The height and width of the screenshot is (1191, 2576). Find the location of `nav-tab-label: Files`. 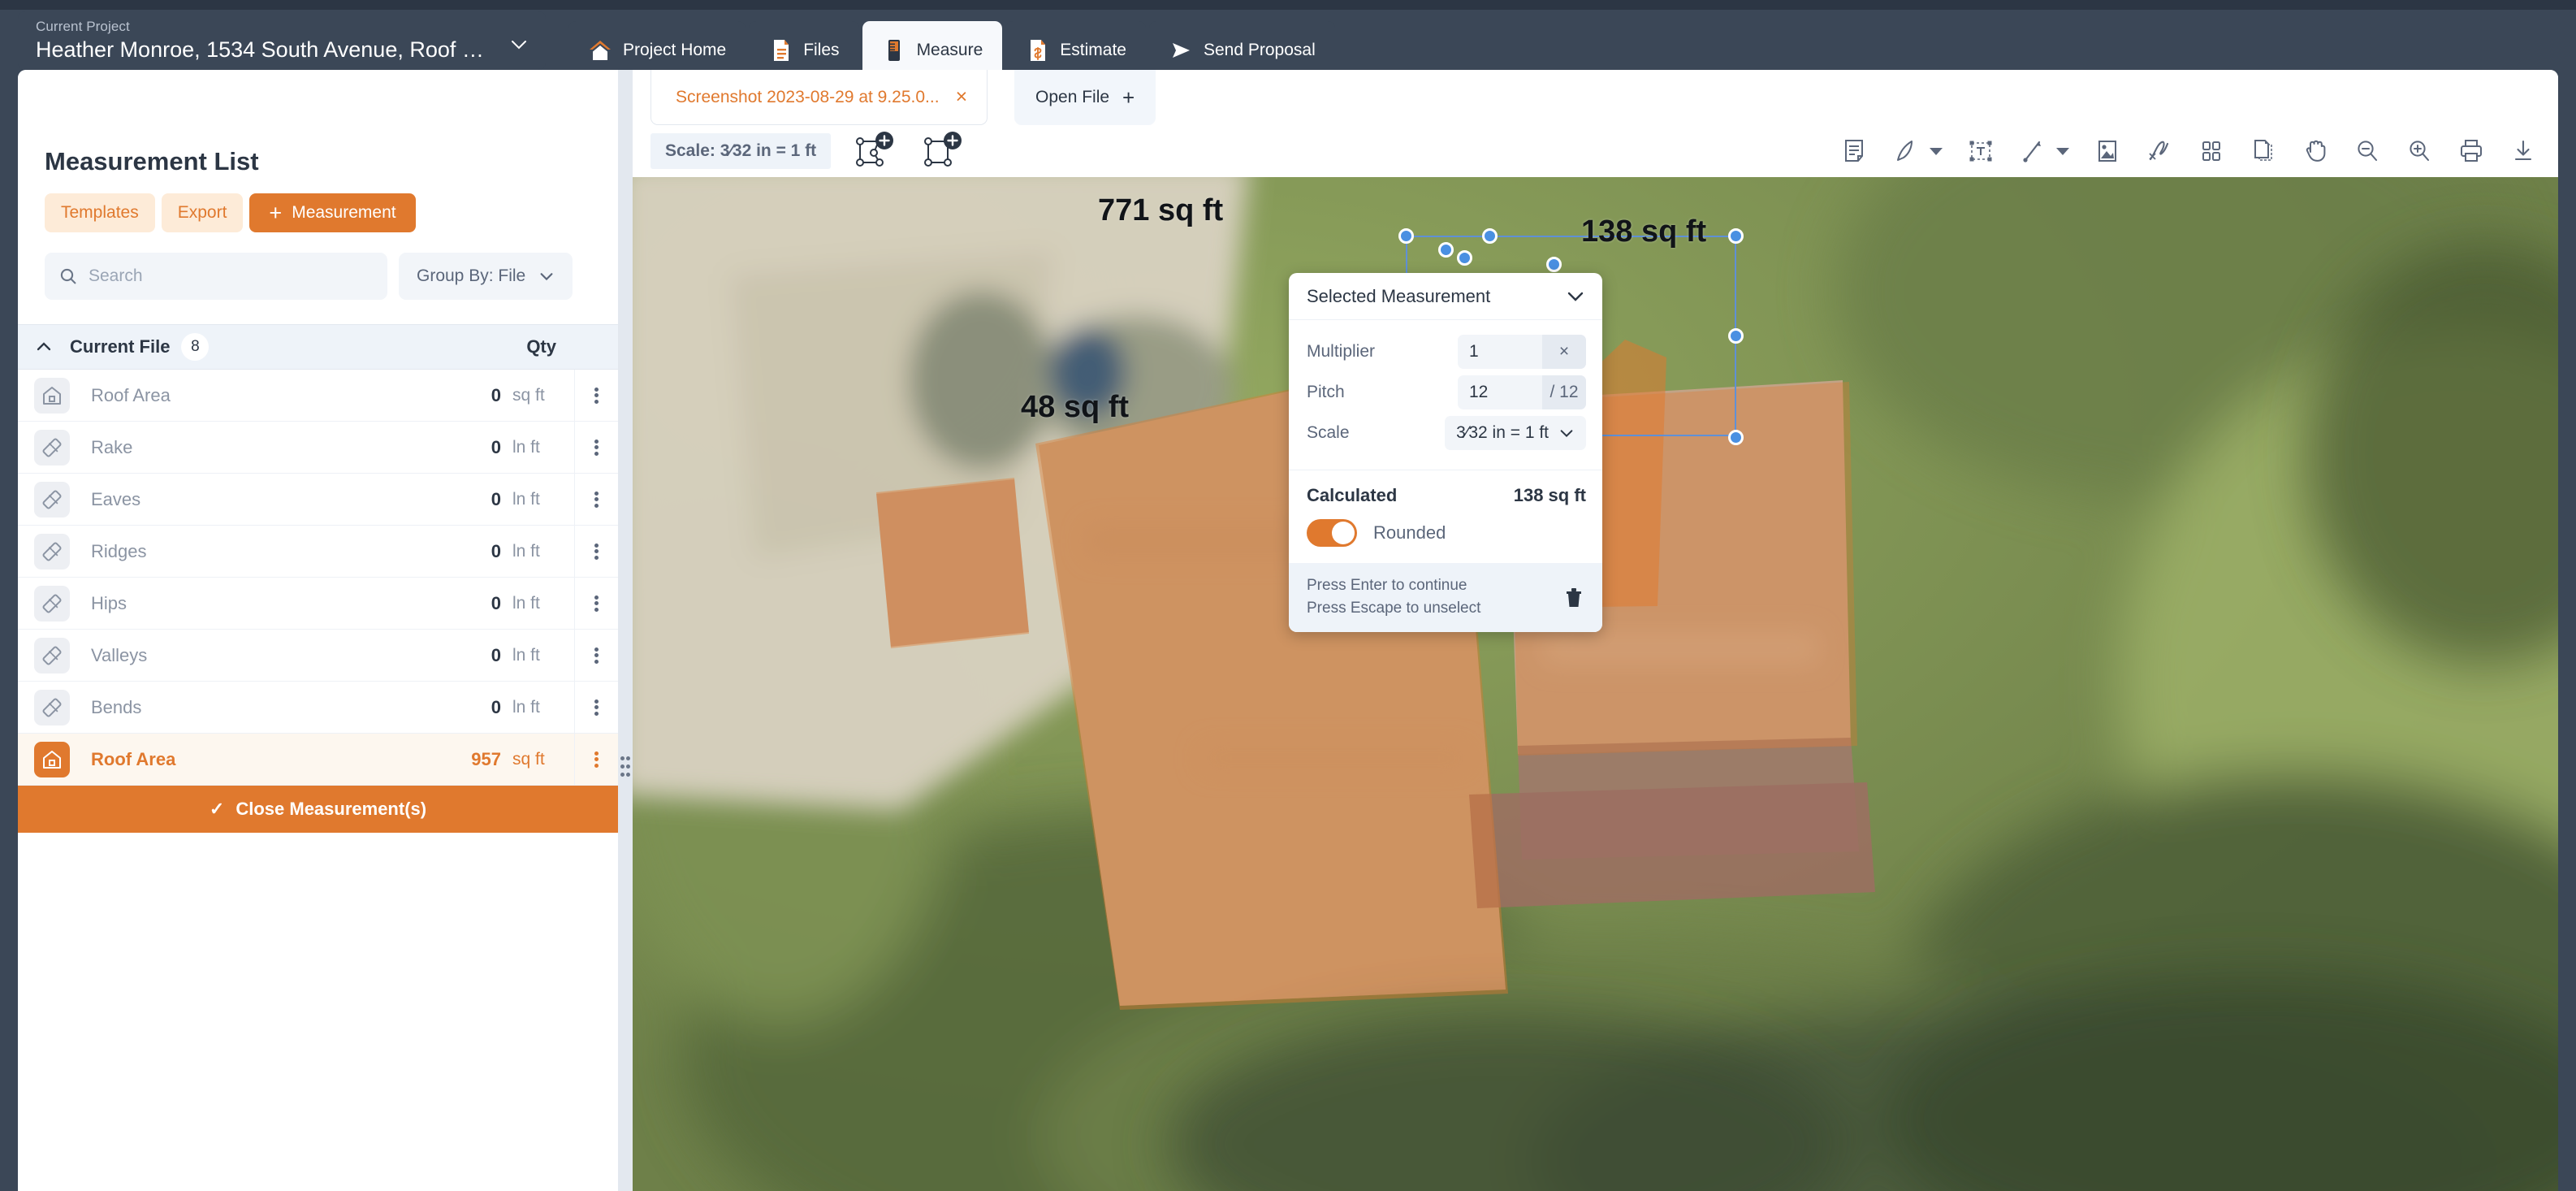

nav-tab-label: Files is located at coordinates (822, 50).